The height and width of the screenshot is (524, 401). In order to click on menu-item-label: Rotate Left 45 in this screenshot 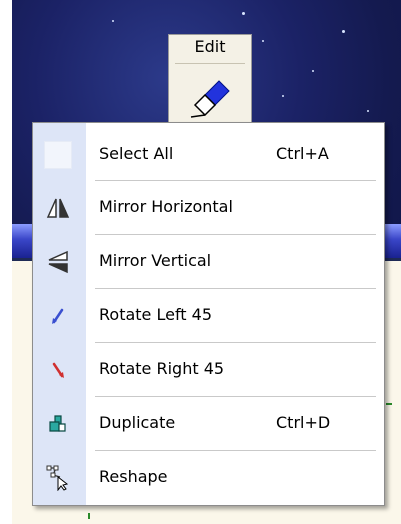, I will do `click(156, 314)`.